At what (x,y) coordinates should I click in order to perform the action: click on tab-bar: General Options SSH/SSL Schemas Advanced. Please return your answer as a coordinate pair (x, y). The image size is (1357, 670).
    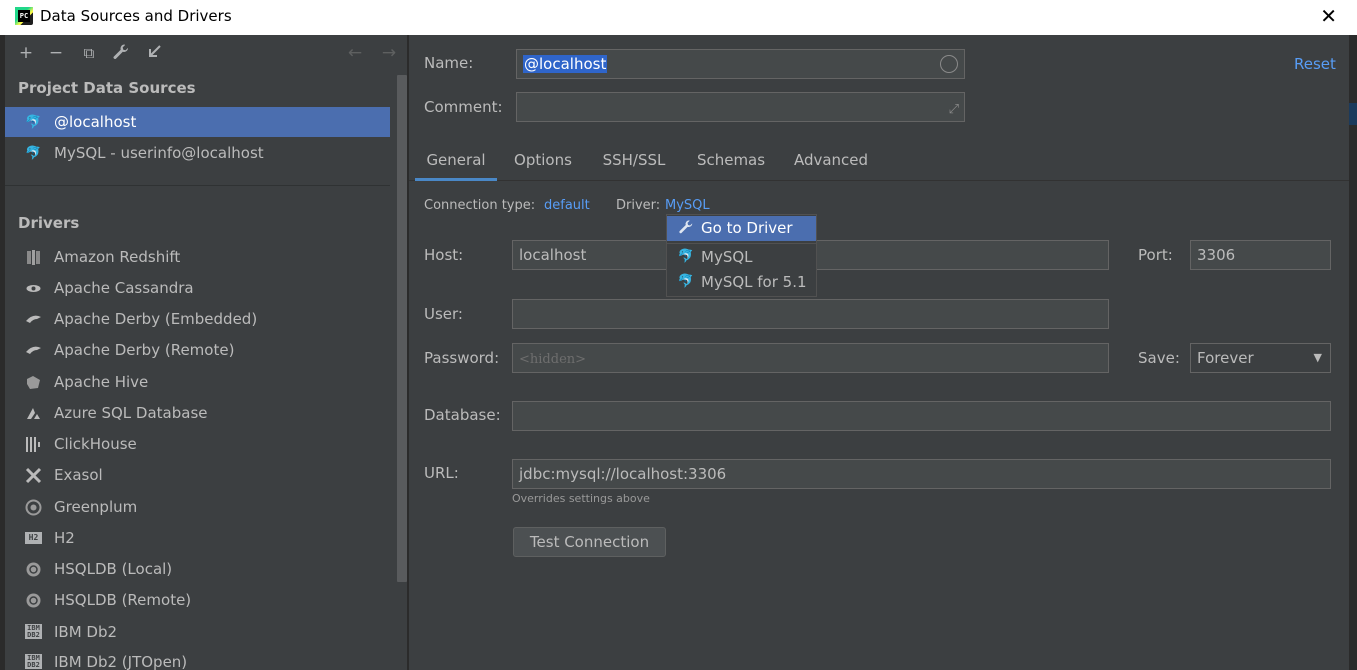
    Looking at the image, I should click on (879, 162).